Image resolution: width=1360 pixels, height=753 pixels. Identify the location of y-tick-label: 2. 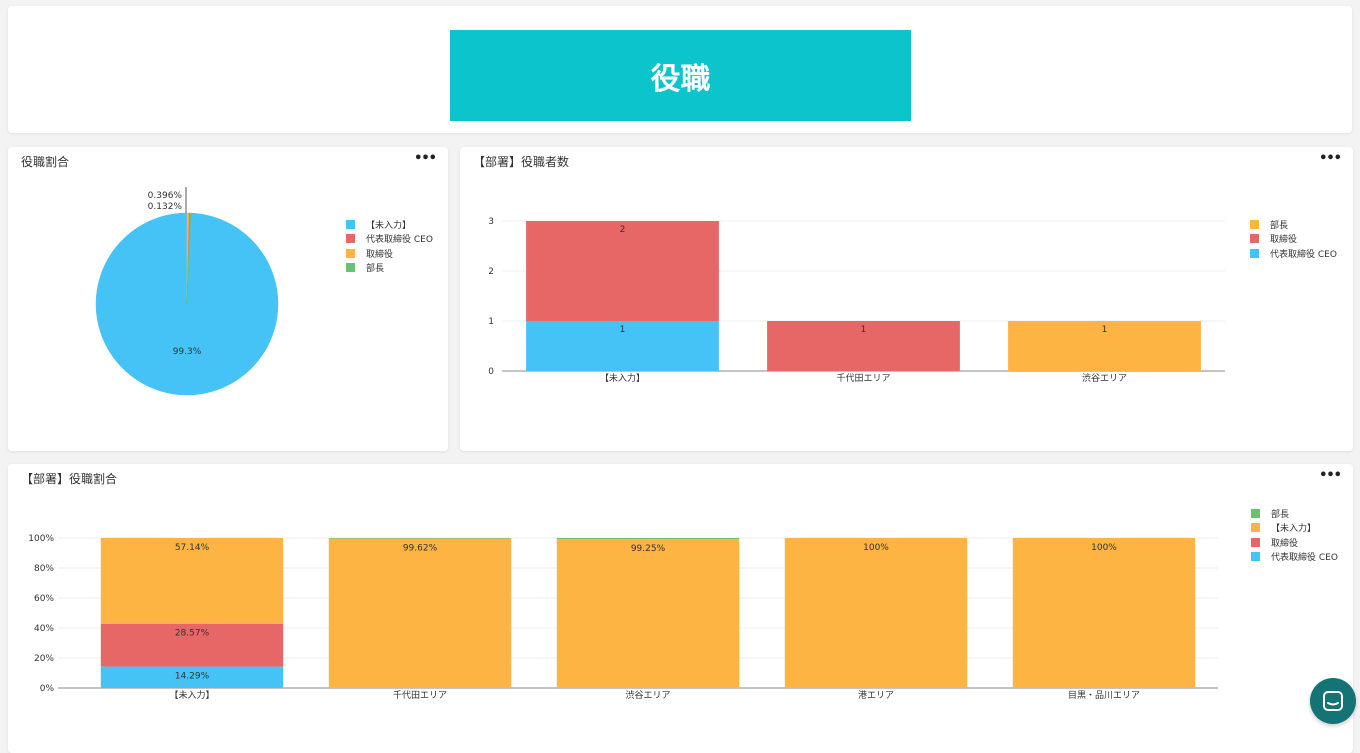
(491, 272).